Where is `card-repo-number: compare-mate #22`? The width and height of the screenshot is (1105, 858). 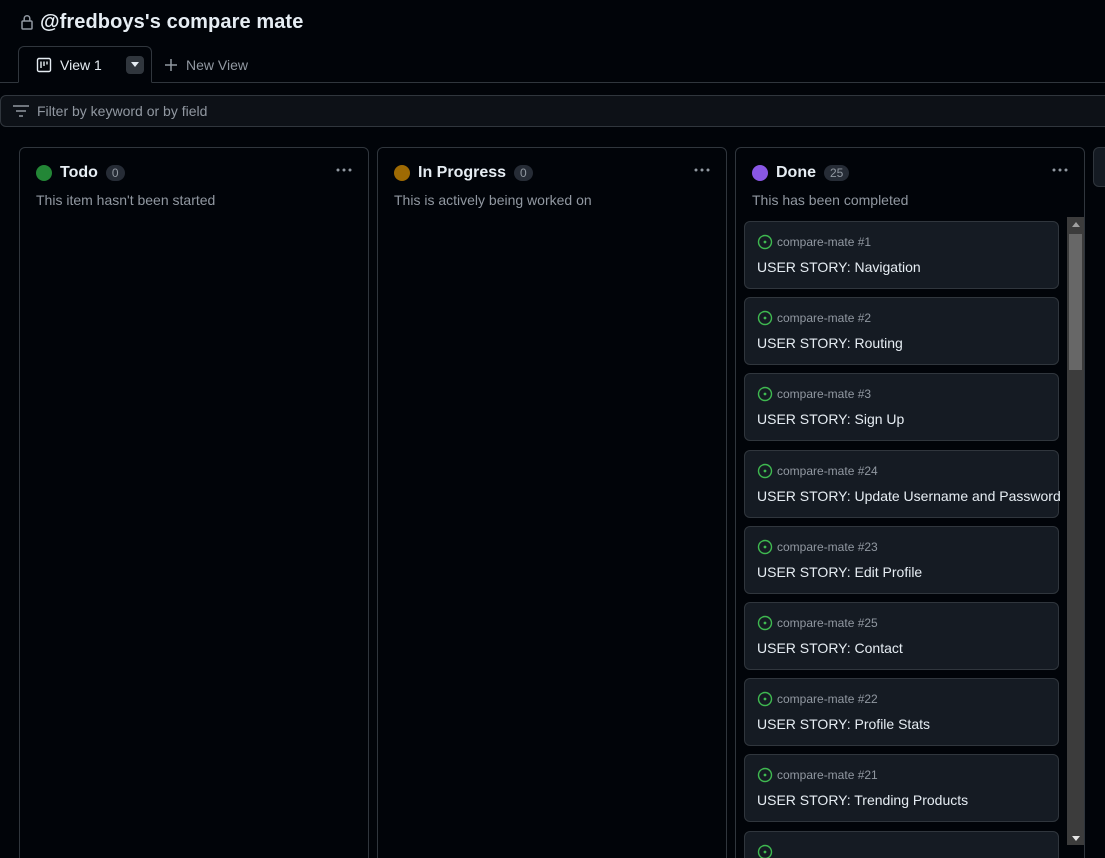
card-repo-number: compare-mate #22 is located at coordinates (827, 699).